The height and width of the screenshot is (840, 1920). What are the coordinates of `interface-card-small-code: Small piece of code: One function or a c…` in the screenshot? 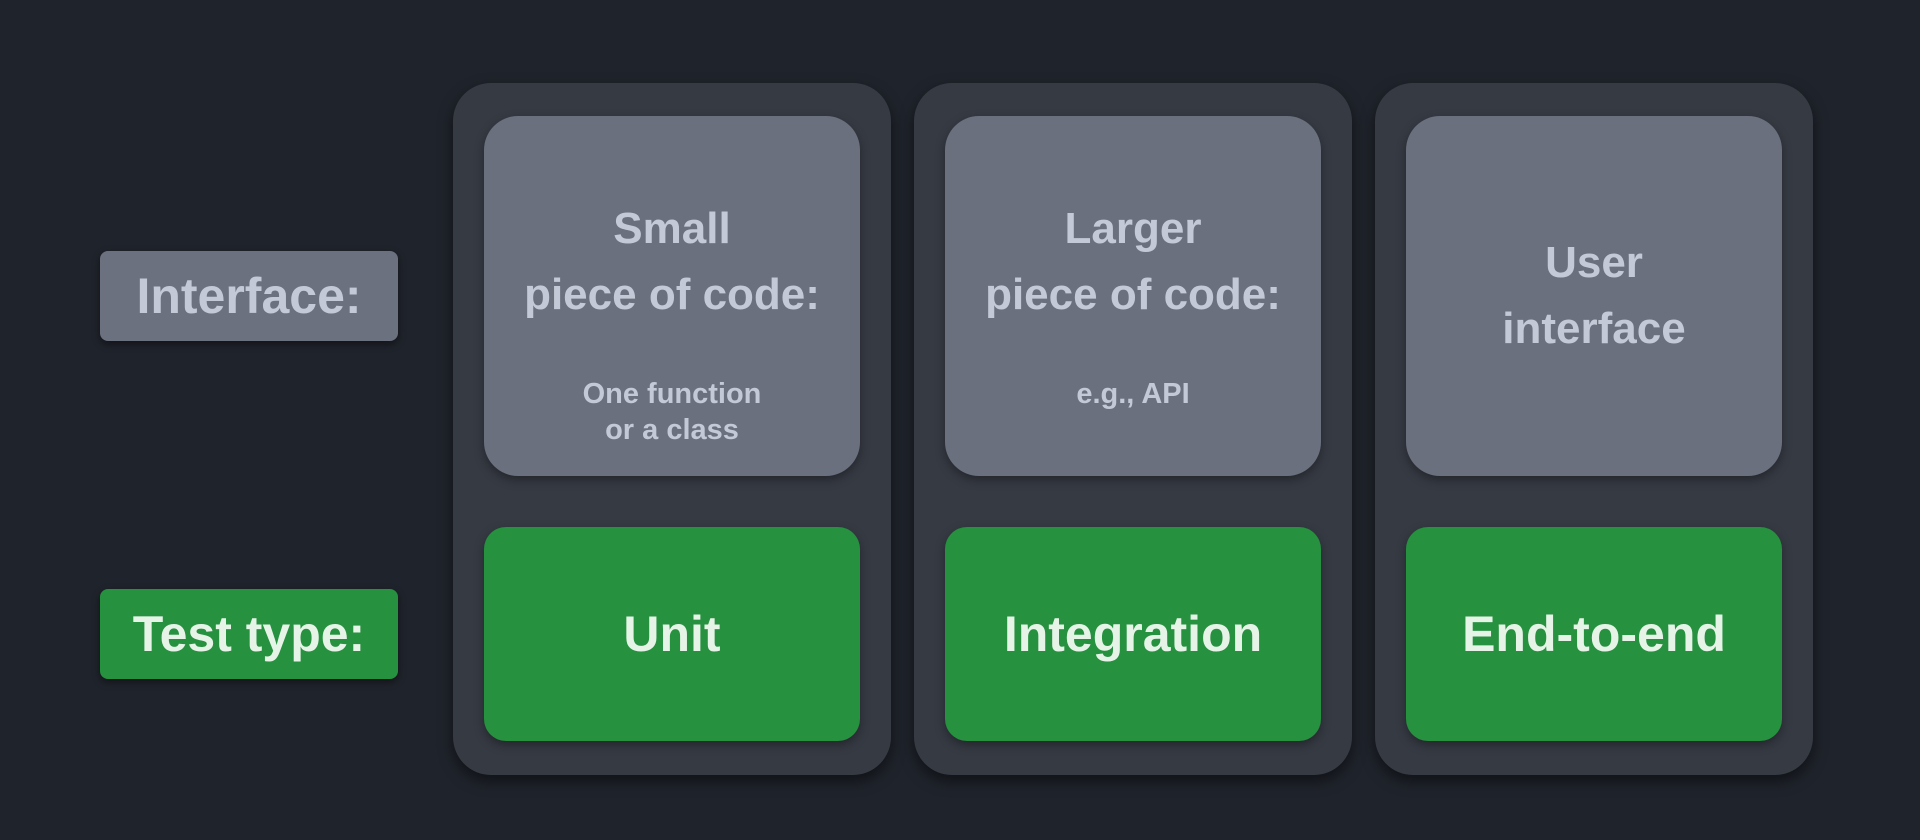 It's located at (672, 296).